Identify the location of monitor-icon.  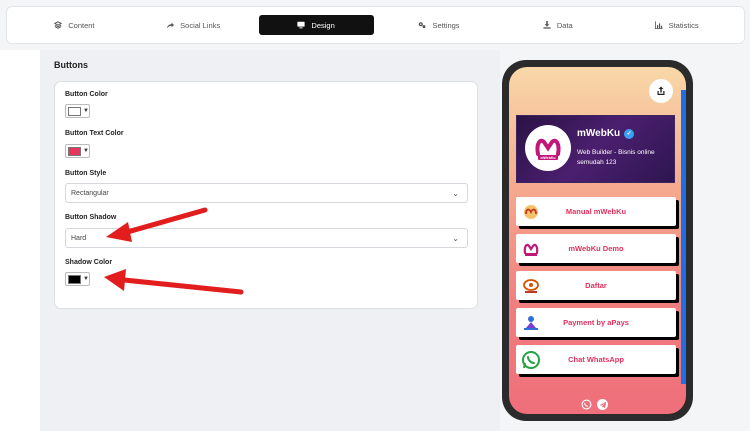
(301, 25).